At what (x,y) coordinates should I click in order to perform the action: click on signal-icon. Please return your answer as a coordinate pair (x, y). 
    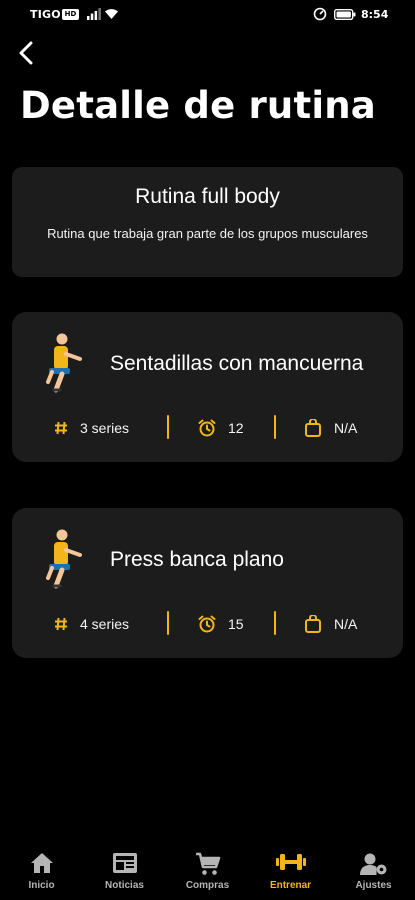
    Looking at the image, I should click on (94, 14).